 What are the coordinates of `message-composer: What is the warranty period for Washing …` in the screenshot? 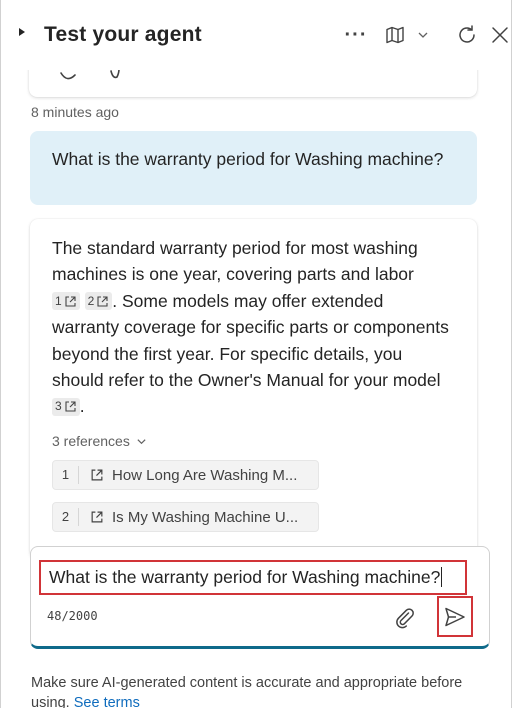 It's located at (260, 597).